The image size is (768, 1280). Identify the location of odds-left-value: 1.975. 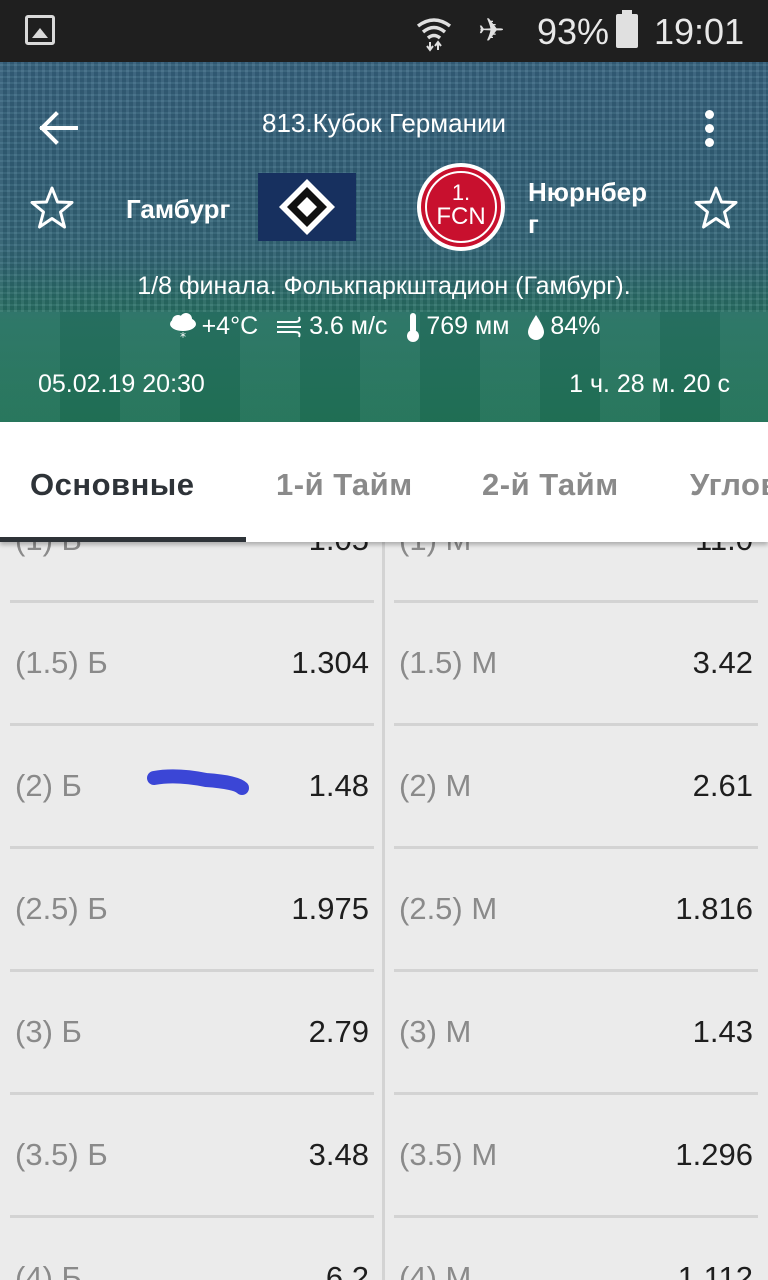
(330, 909).